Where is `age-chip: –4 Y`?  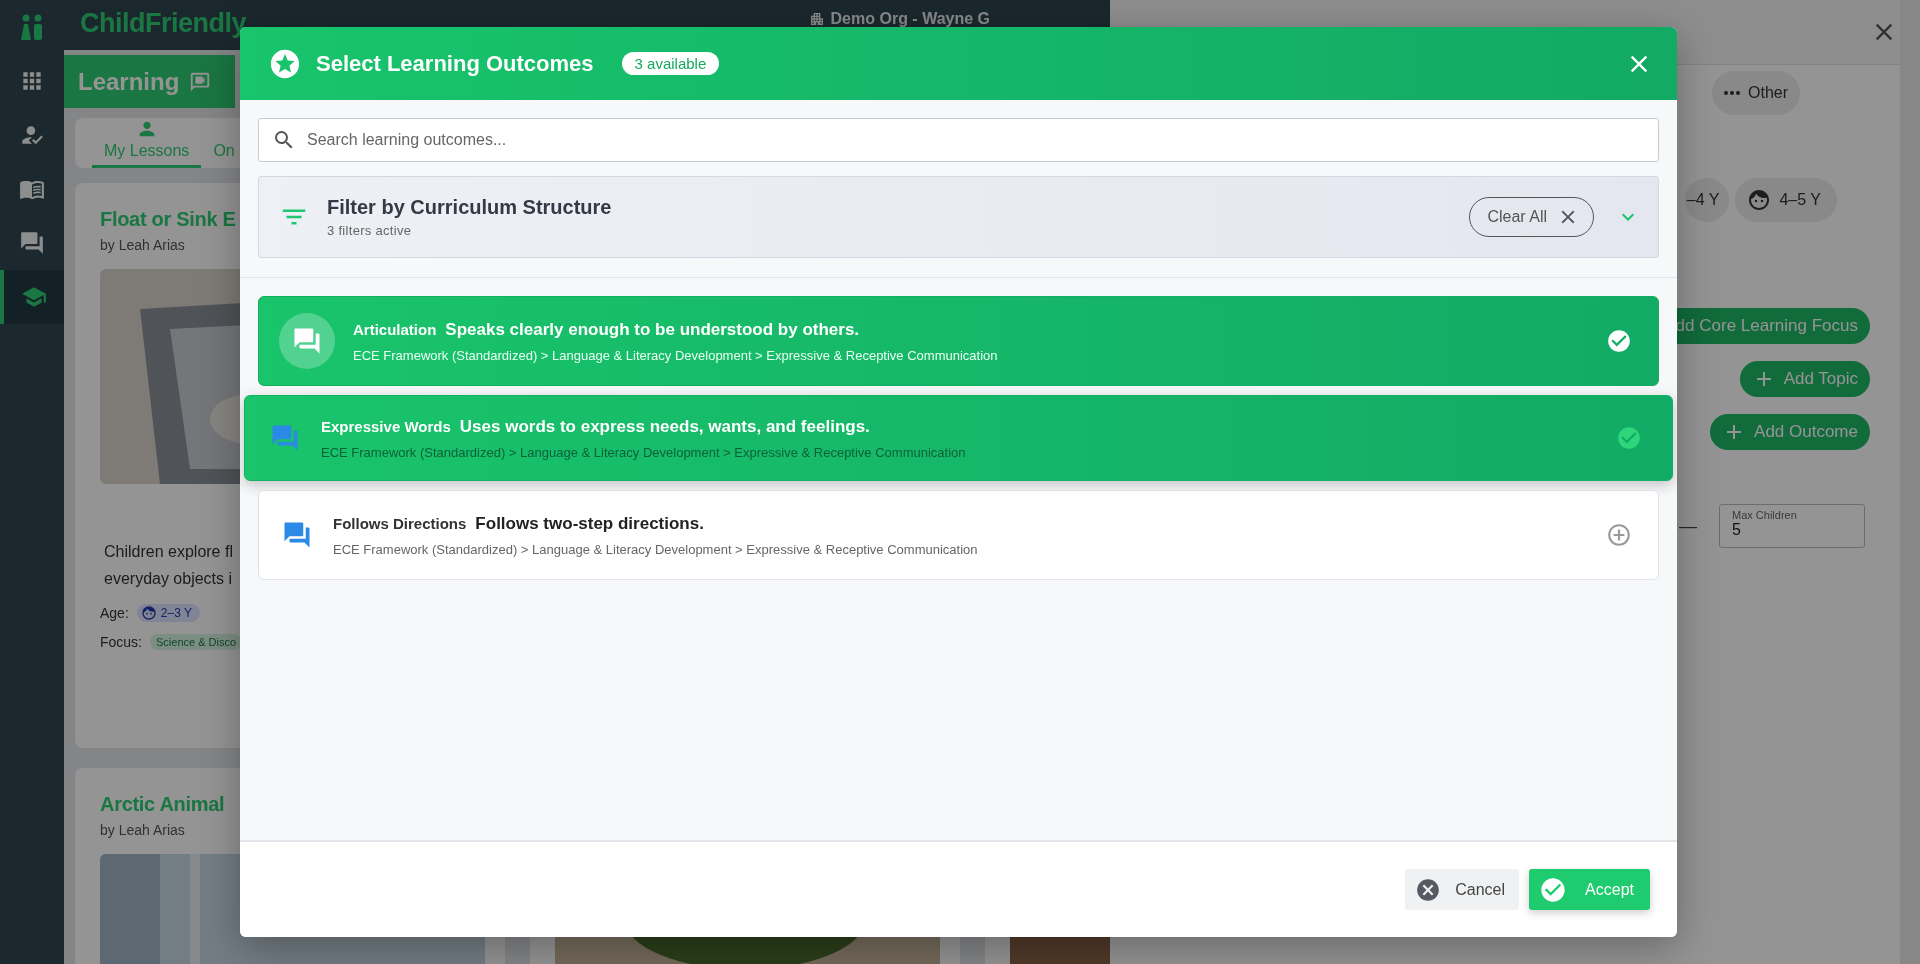
age-chip: –4 Y is located at coordinates (1707, 200).